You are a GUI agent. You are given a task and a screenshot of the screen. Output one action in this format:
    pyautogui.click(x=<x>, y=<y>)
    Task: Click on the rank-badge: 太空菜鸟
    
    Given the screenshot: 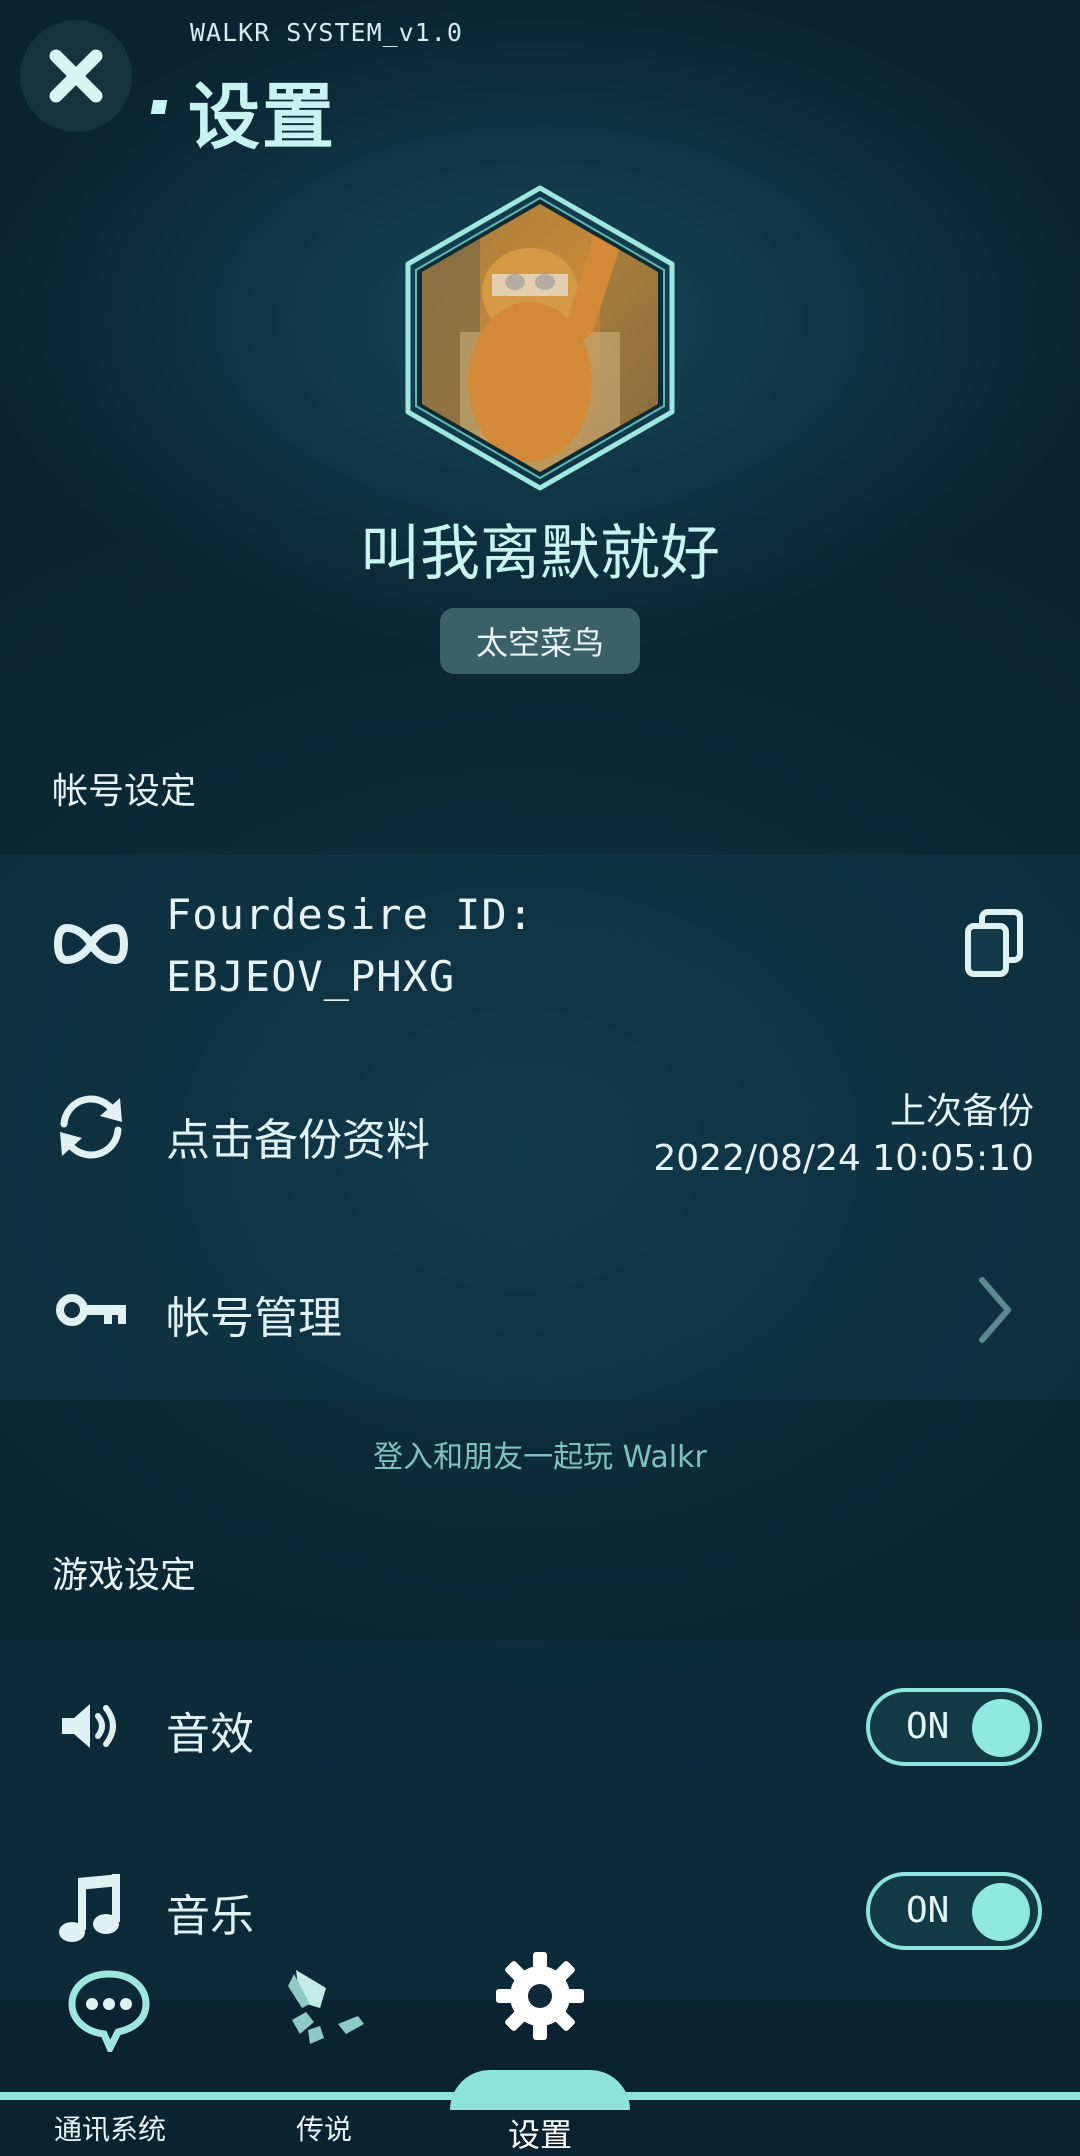 What is the action you would take?
    pyautogui.click(x=540, y=641)
    